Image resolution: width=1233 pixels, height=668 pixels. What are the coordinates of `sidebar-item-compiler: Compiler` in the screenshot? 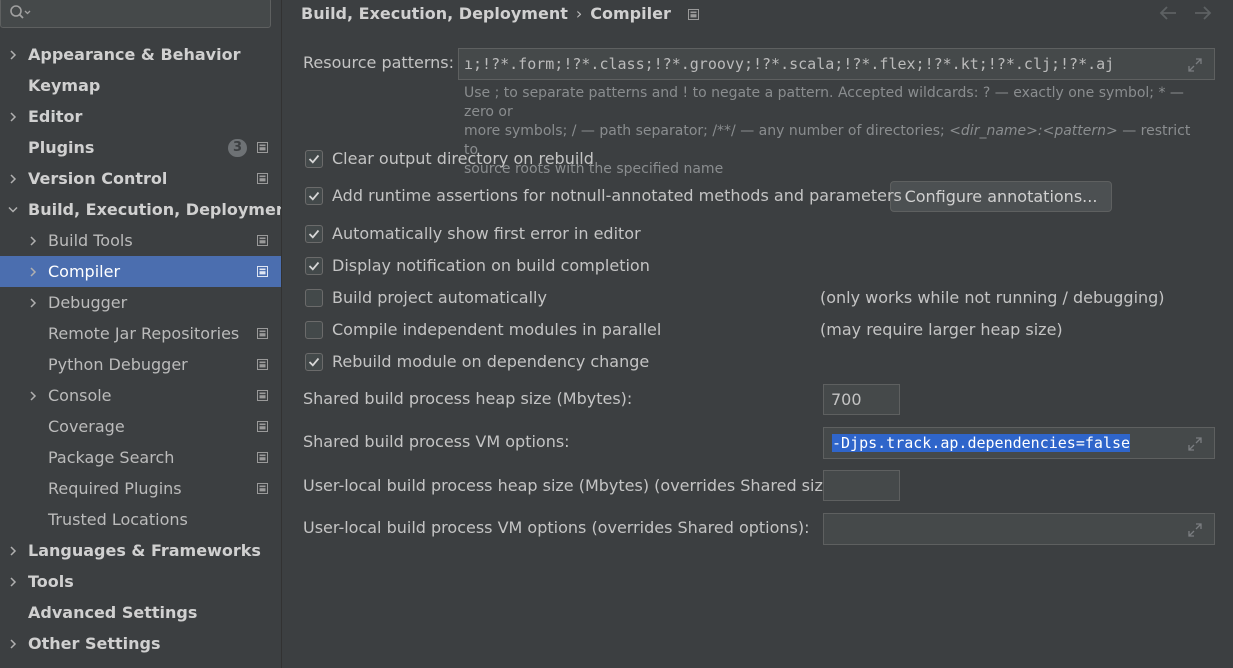 It's located at (140, 271).